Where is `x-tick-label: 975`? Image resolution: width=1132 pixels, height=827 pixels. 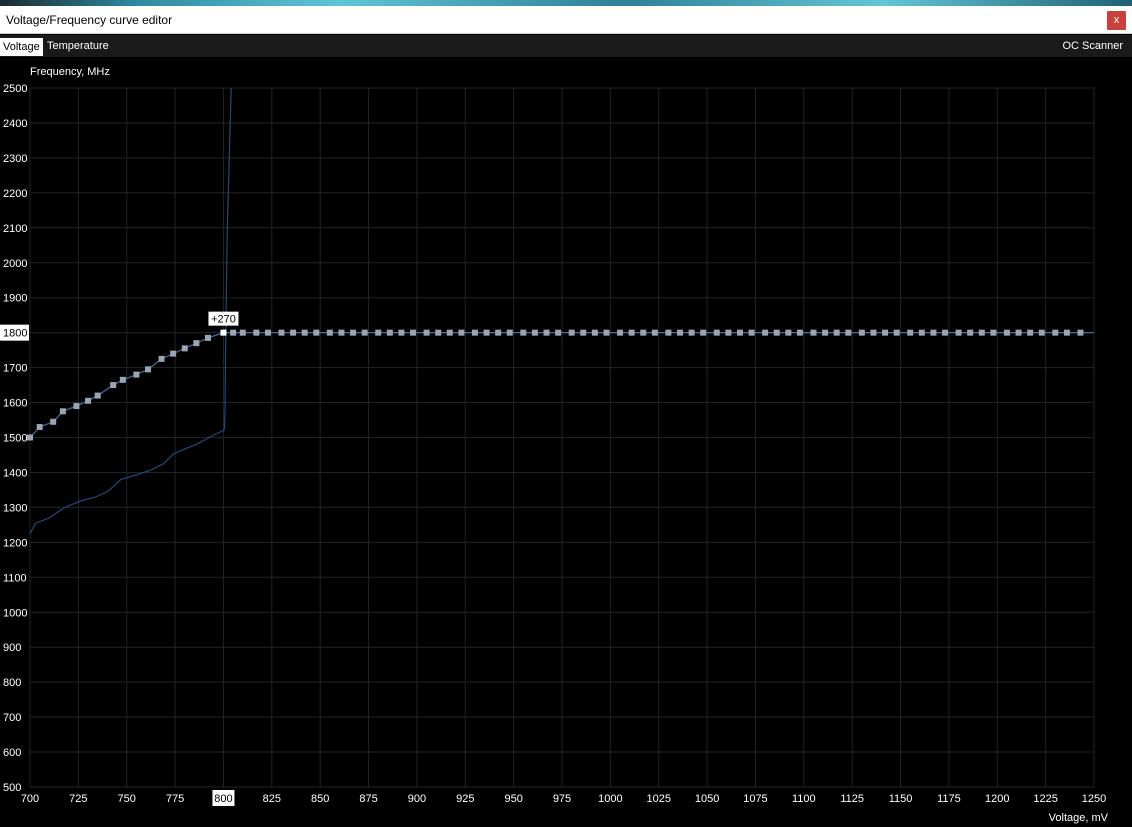
x-tick-label: 975 is located at coordinates (562, 799).